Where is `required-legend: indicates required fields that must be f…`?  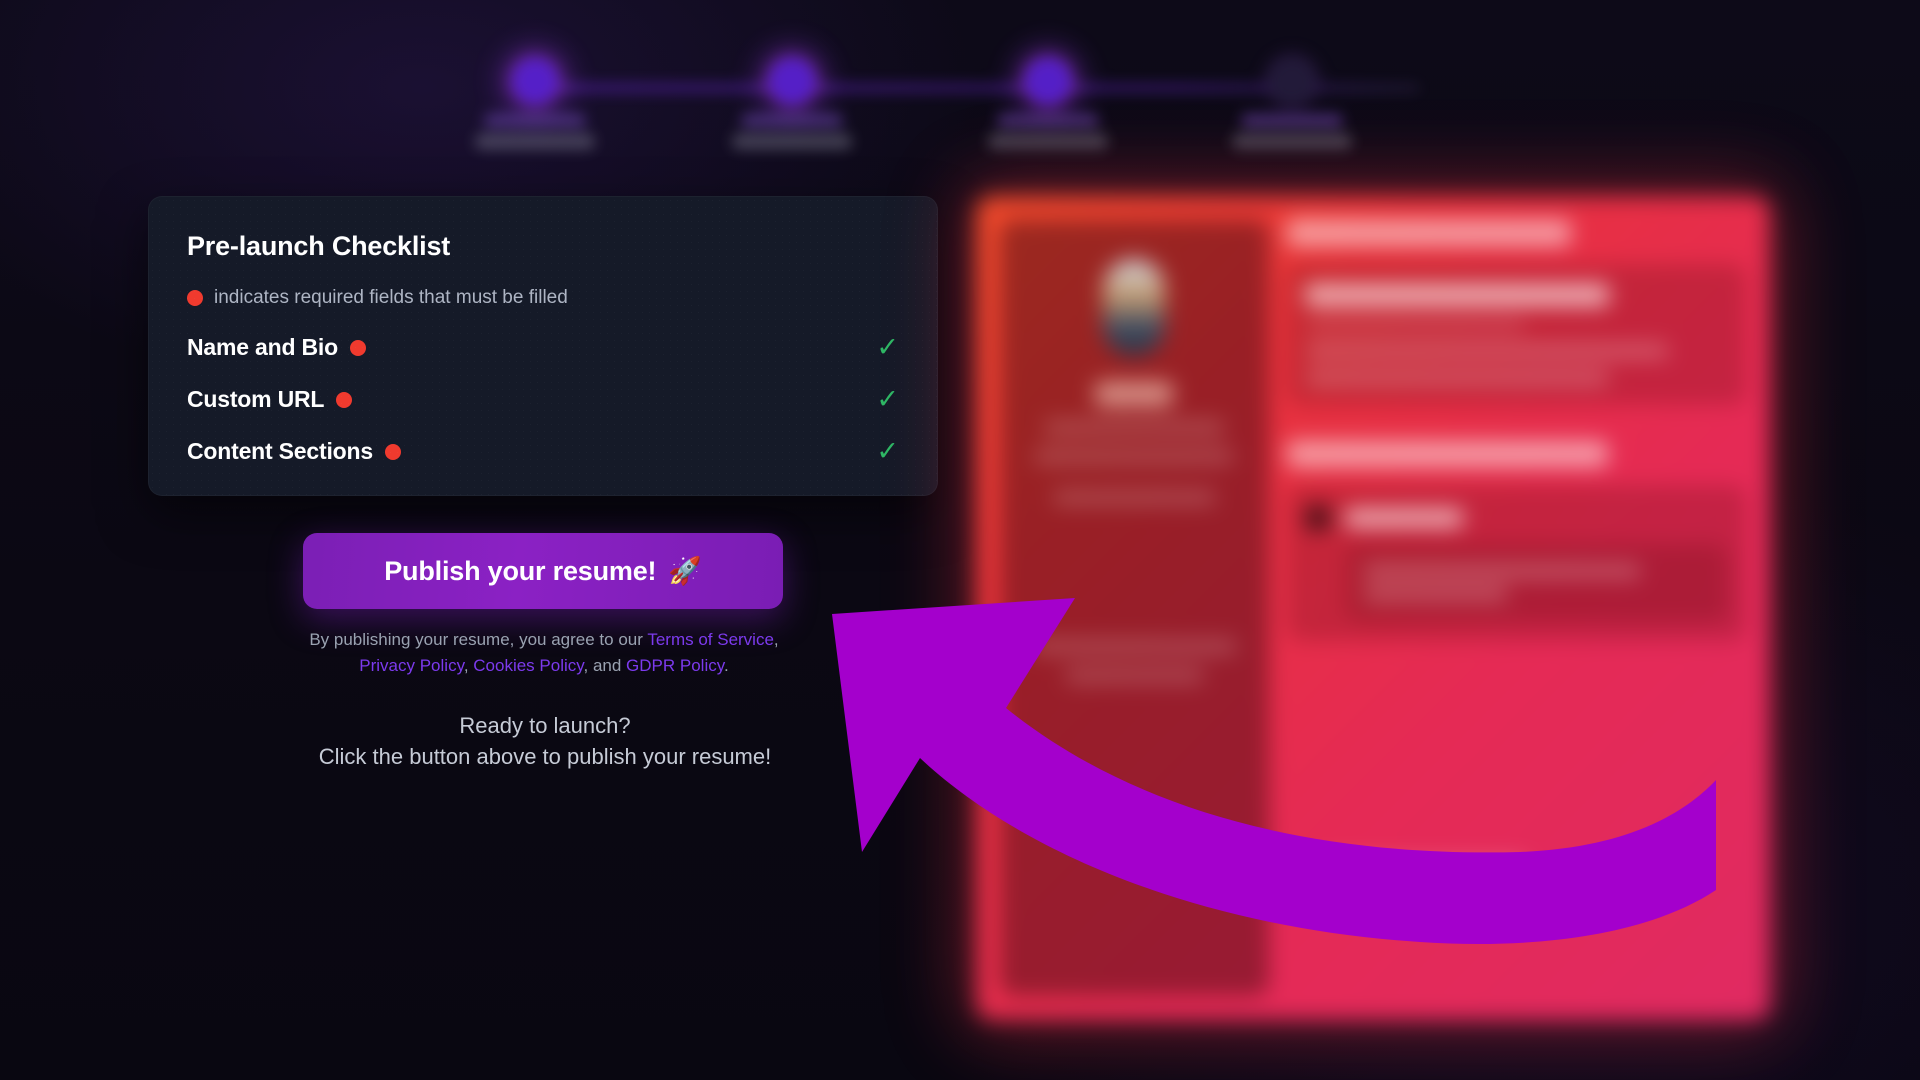
required-legend: indicates required fields that must be f… is located at coordinates (543, 298).